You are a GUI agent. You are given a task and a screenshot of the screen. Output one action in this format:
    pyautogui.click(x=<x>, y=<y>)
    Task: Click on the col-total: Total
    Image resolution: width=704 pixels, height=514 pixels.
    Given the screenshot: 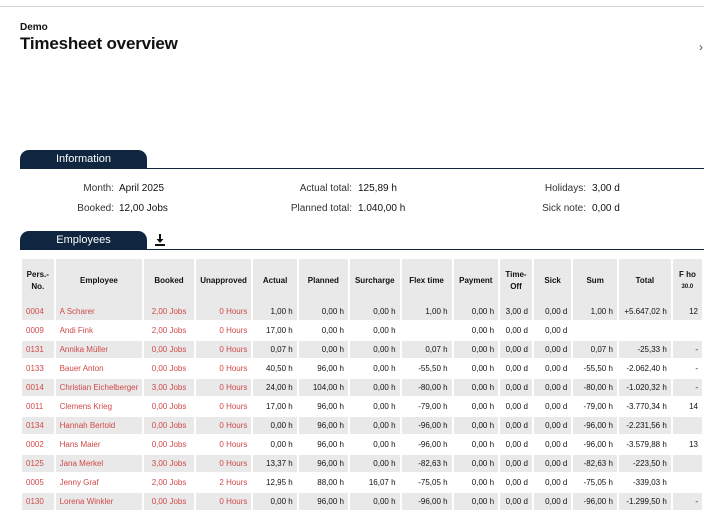 What is the action you would take?
    pyautogui.click(x=644, y=281)
    